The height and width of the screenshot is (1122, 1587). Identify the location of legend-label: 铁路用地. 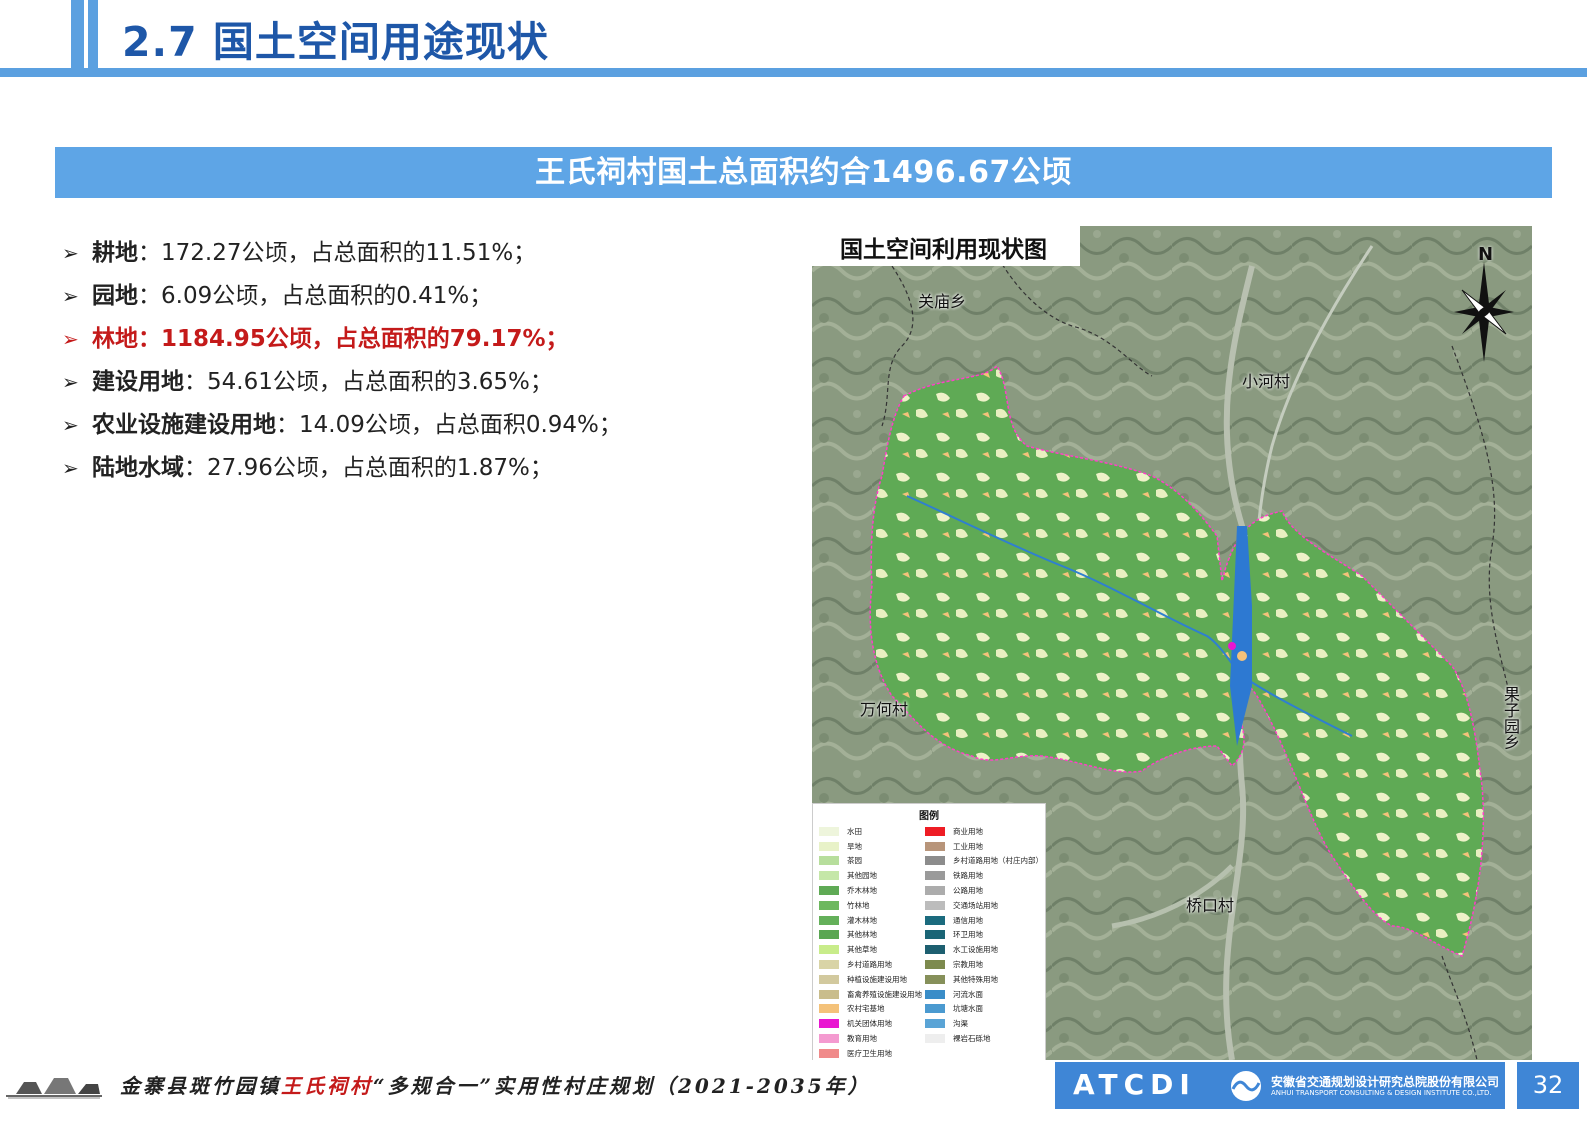
(968, 876).